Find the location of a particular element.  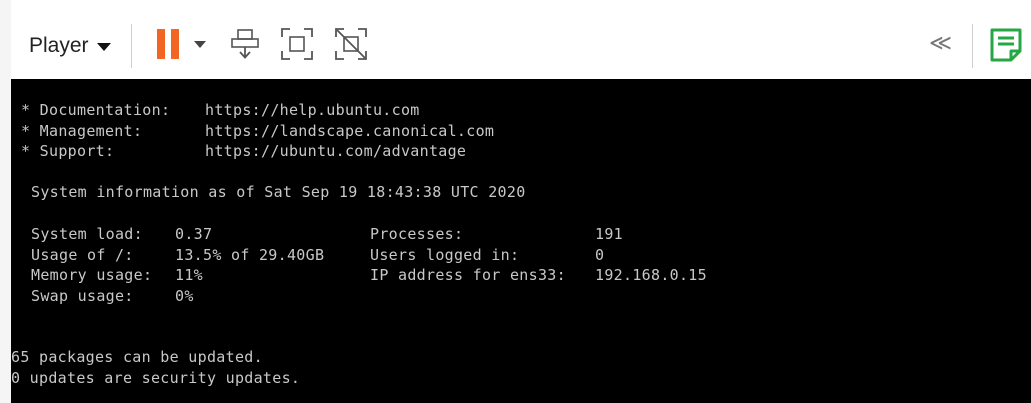

updates-line: 0 updates are security updates. is located at coordinates (156, 377).